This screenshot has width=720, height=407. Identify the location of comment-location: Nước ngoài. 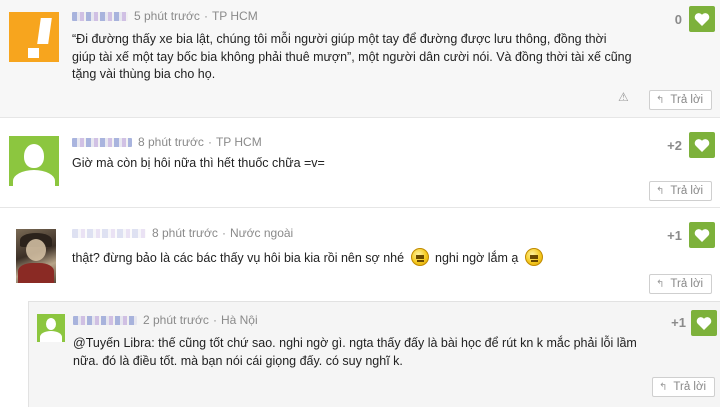
(261, 233).